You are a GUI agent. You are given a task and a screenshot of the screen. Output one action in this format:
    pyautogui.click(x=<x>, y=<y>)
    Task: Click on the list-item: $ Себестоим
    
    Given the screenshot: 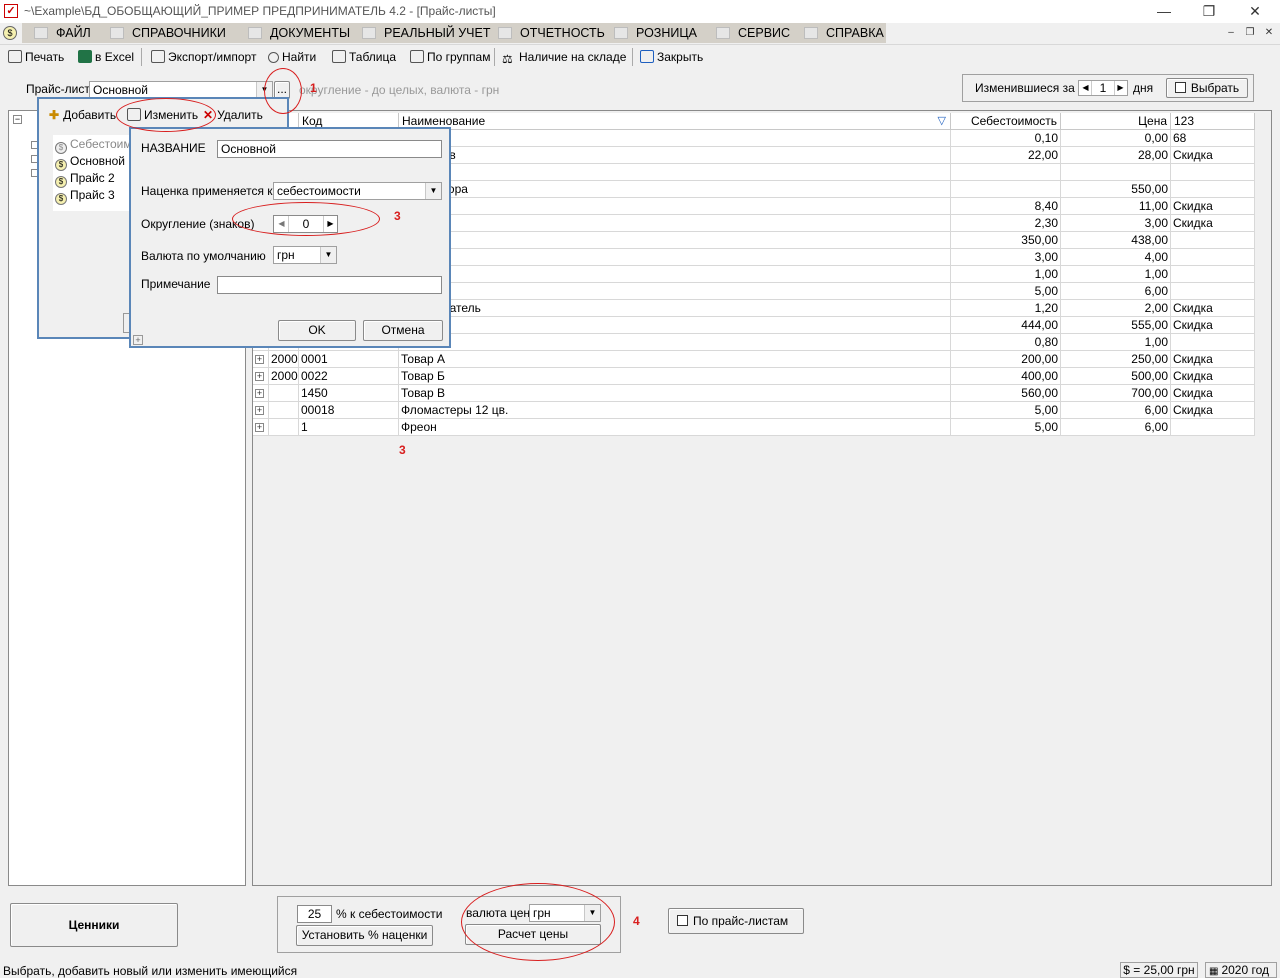 What is the action you would take?
    pyautogui.click(x=93, y=145)
    